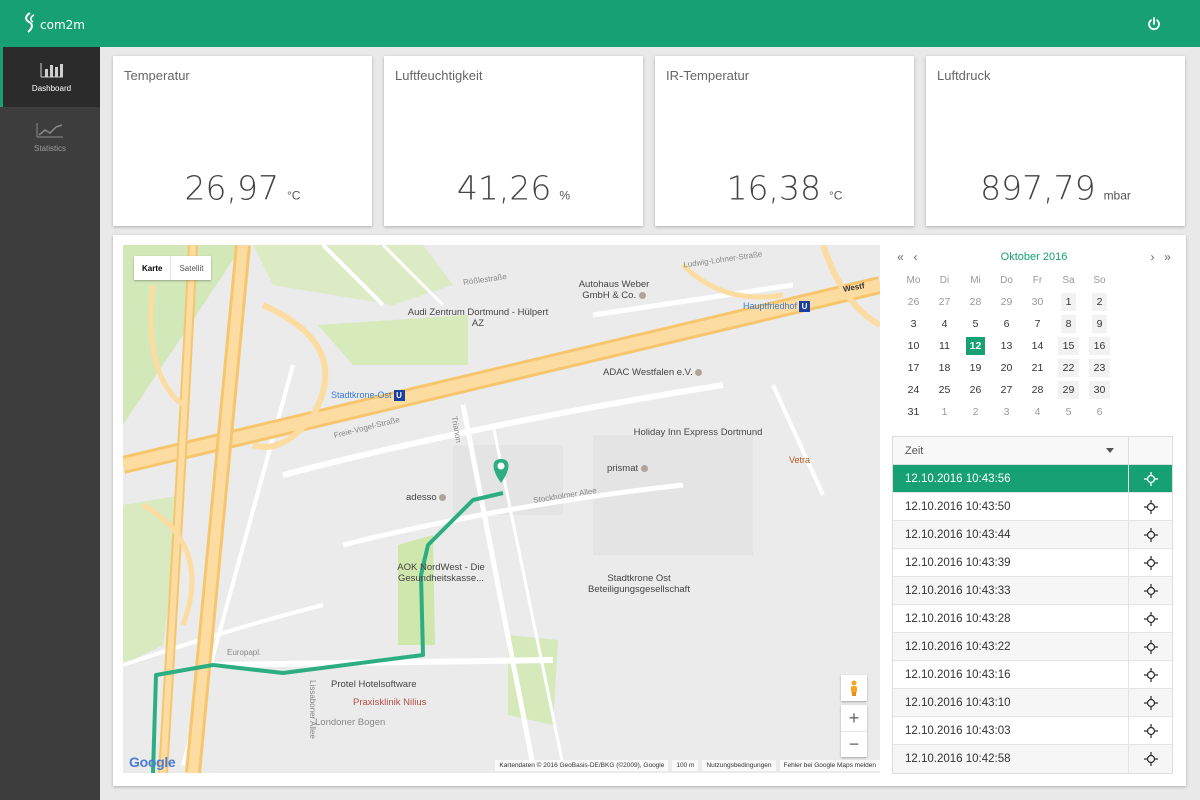  Describe the element at coordinates (1032, 731) in the screenshot. I see `time-row: 12.10.2016 10:43:03` at that location.